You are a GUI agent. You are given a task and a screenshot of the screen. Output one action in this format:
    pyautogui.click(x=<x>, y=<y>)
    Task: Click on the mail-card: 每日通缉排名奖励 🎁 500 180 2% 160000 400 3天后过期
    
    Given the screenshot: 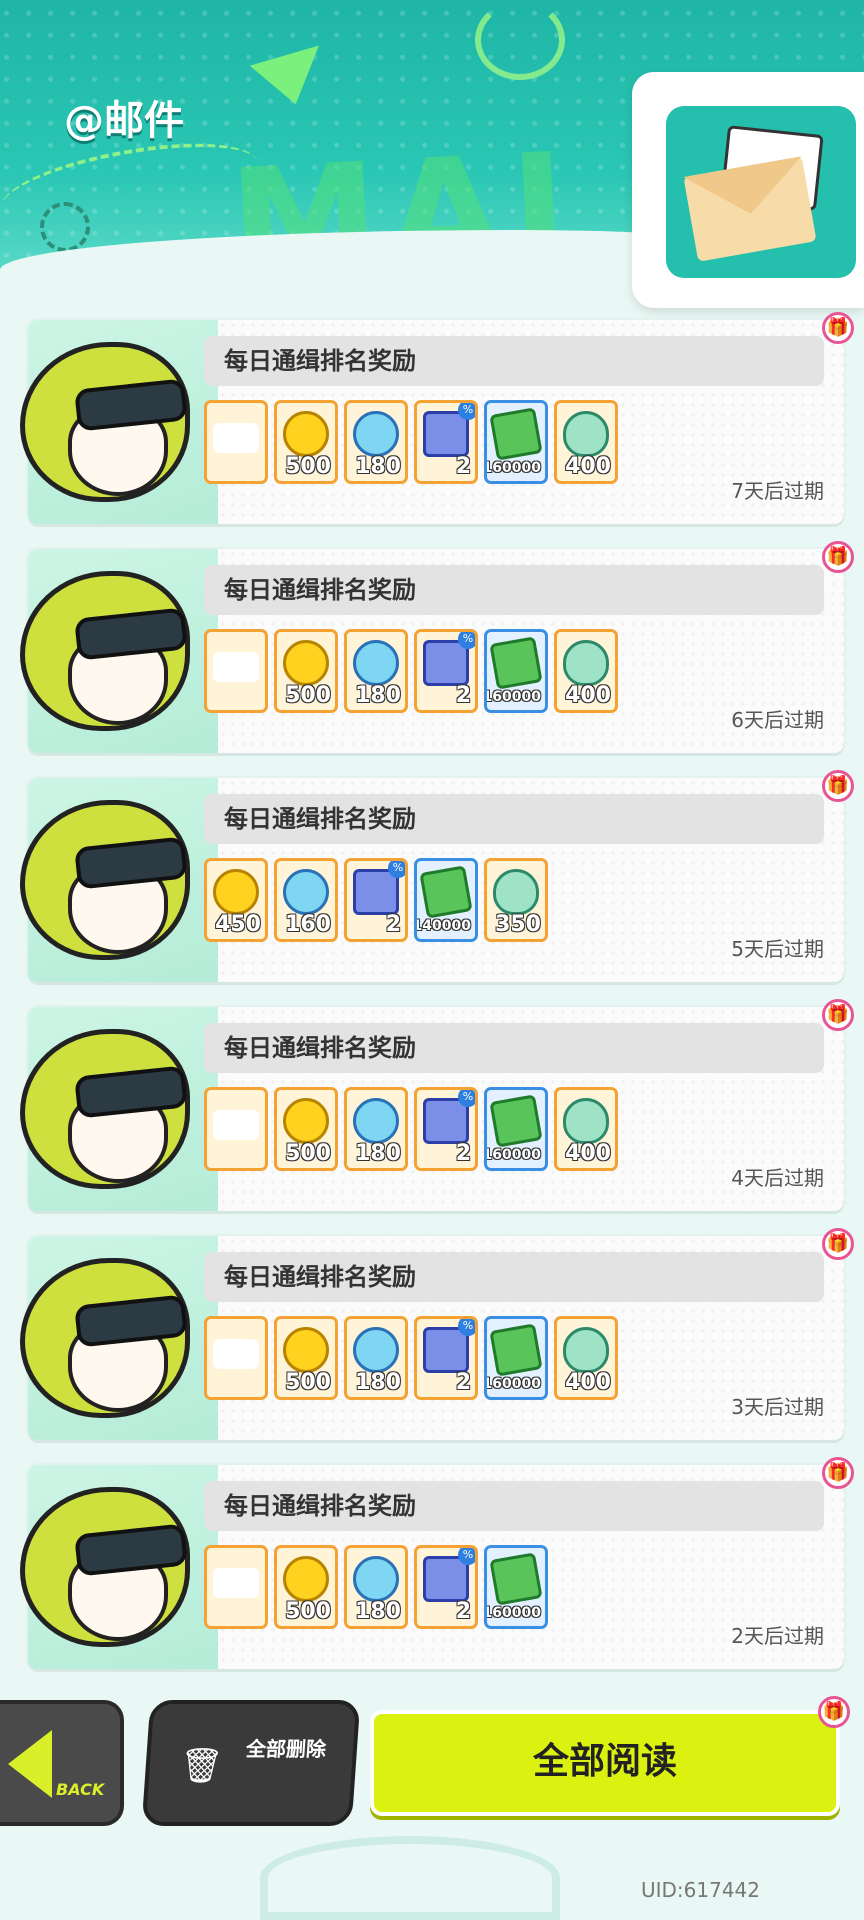 What is the action you would take?
    pyautogui.click(x=437, y=1334)
    